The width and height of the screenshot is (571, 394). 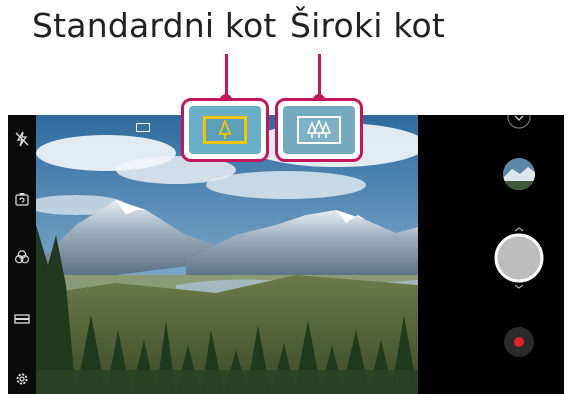 What do you see at coordinates (519, 342) in the screenshot?
I see `record-button` at bounding box center [519, 342].